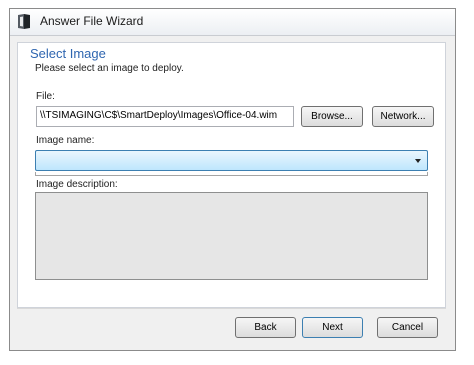  I want to click on image-name-dropdown, so click(231, 160).